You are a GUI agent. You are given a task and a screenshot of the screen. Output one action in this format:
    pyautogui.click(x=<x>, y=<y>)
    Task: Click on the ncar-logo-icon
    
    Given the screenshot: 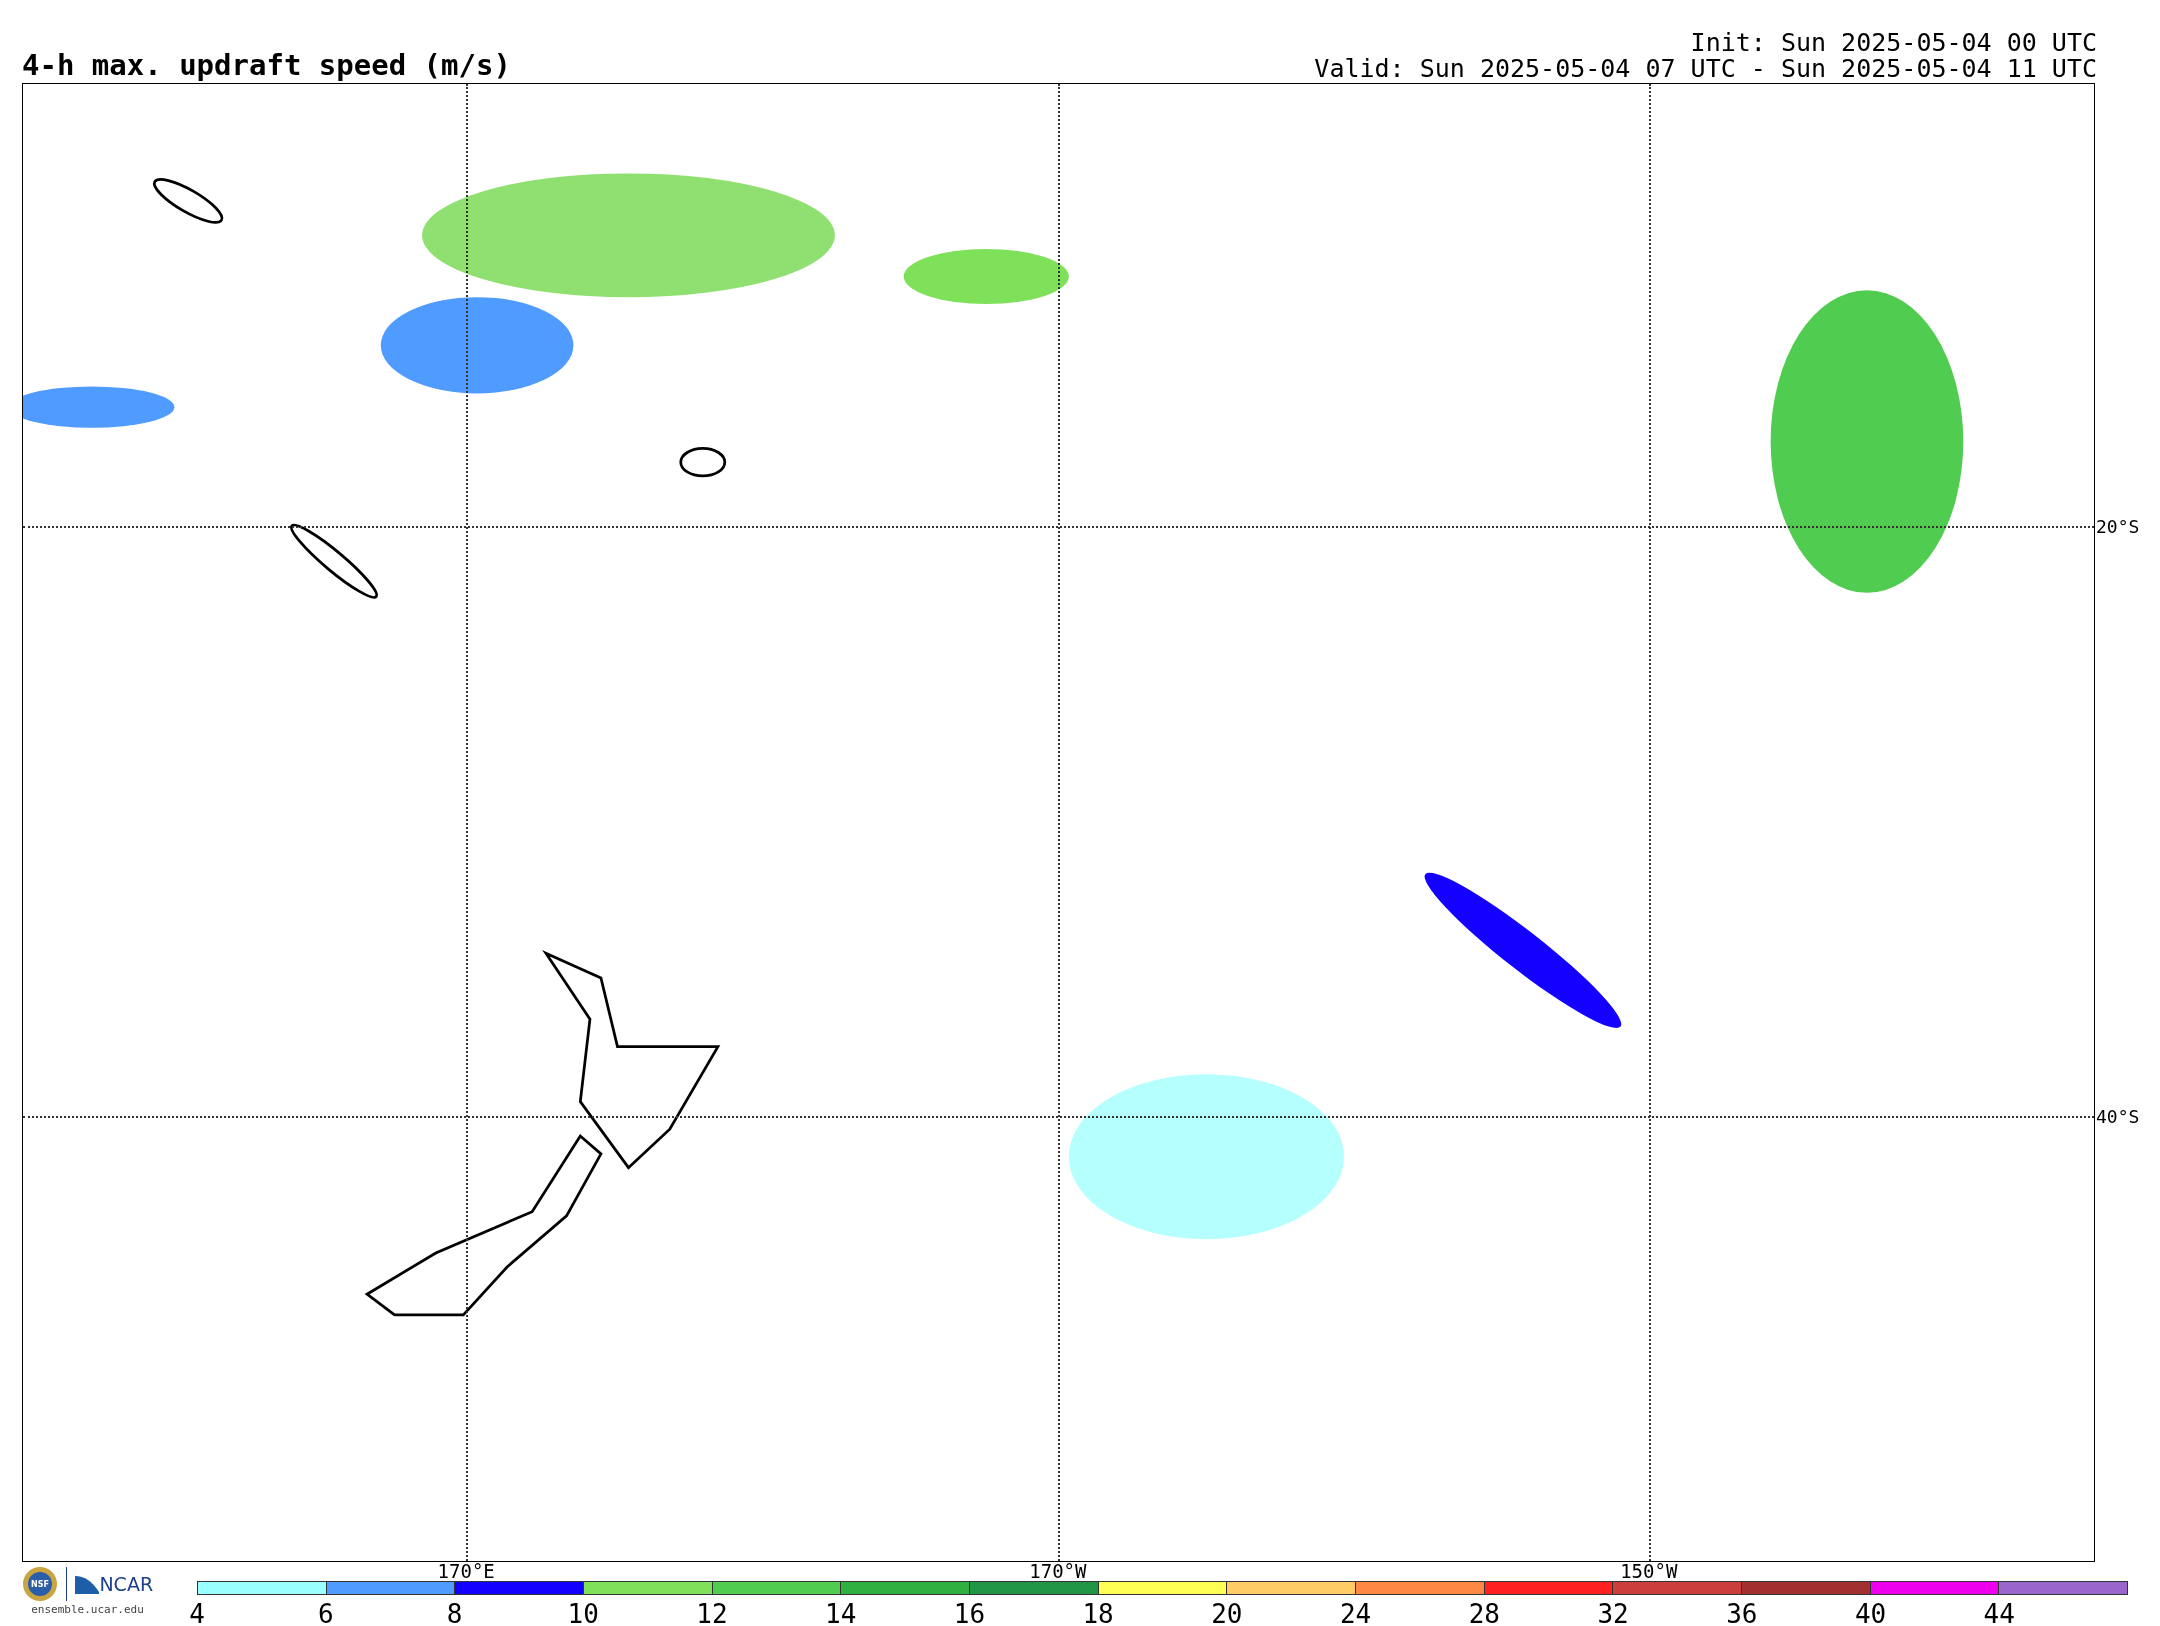 What is the action you would take?
    pyautogui.click(x=87, y=1584)
    